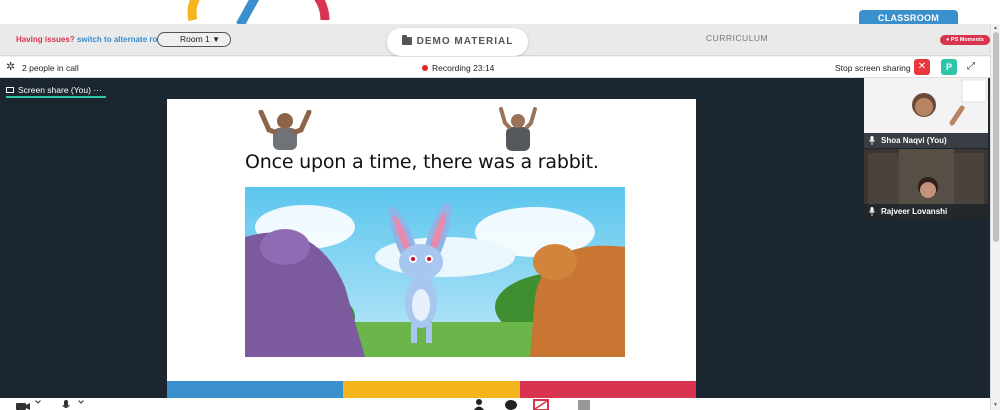  I want to click on color-segment-yellow, so click(431, 390).